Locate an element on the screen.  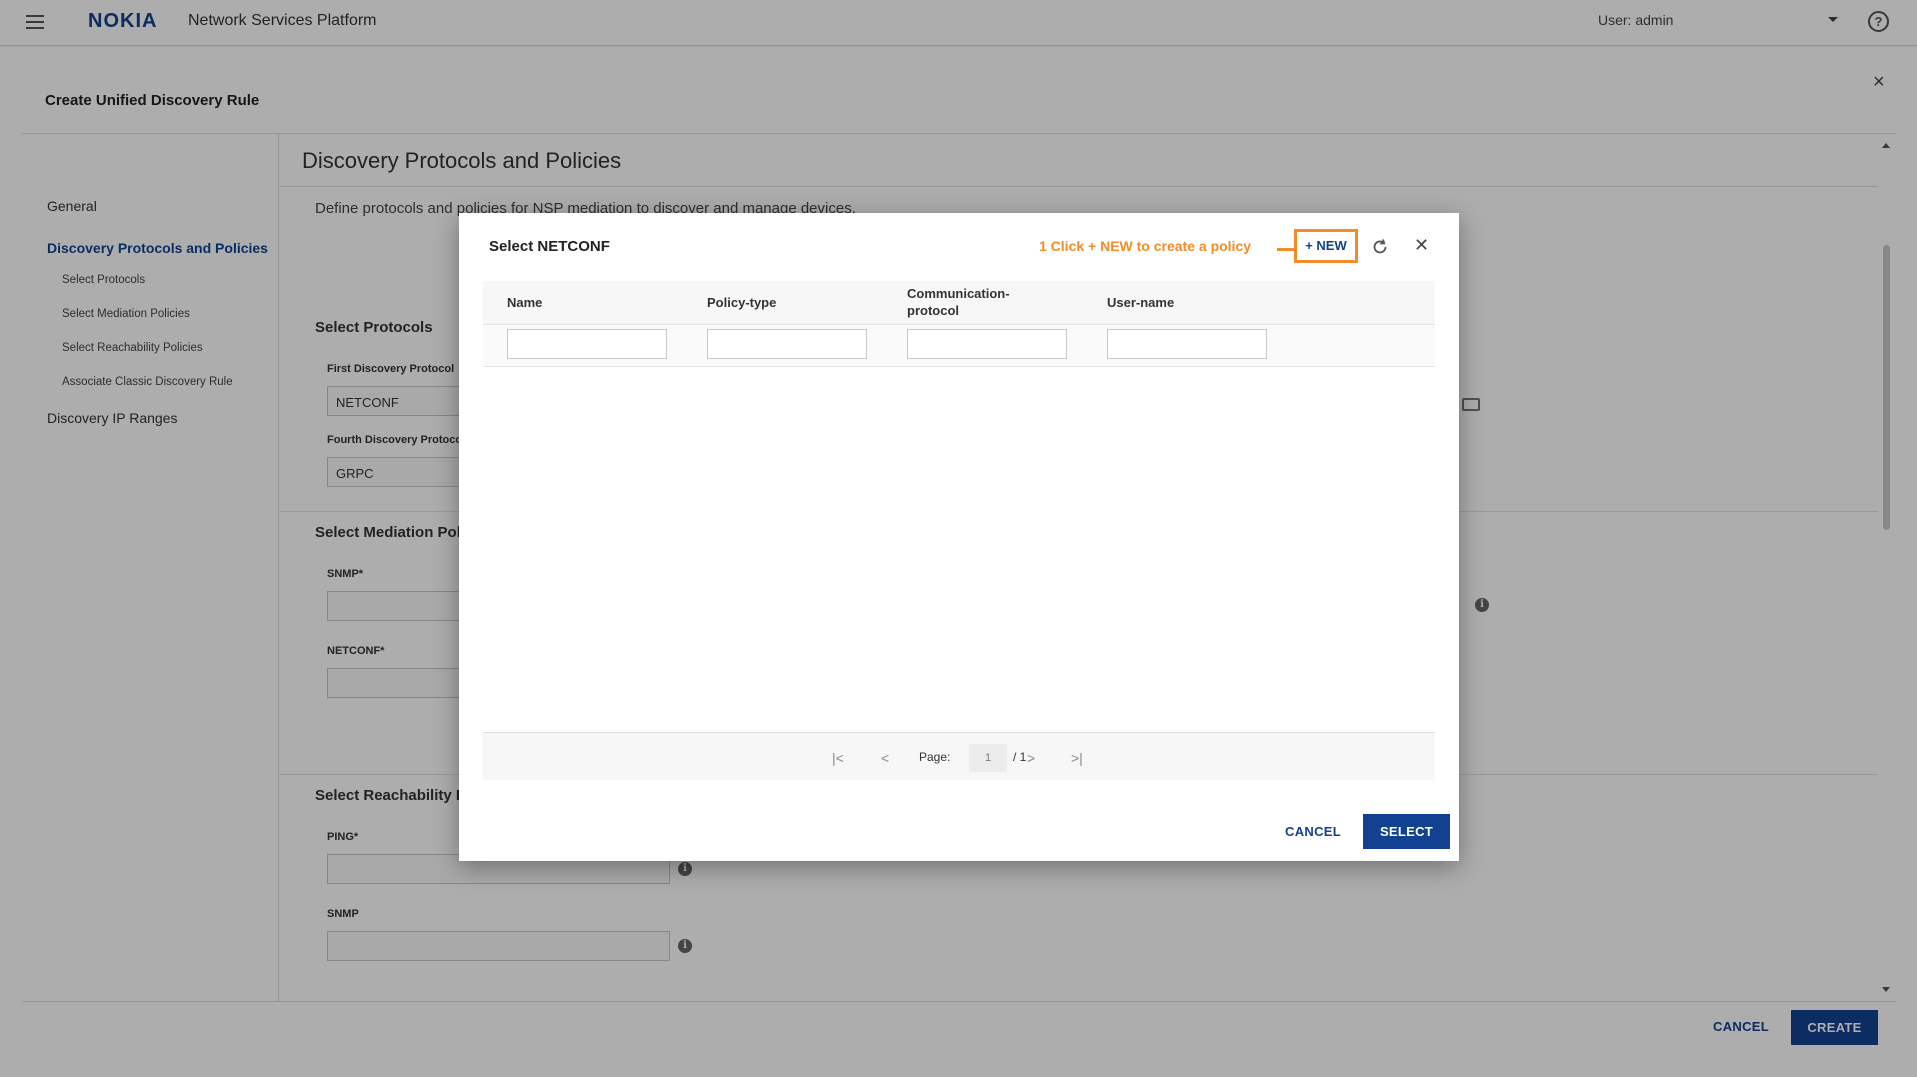
policy-type-filter-input is located at coordinates (787, 344).